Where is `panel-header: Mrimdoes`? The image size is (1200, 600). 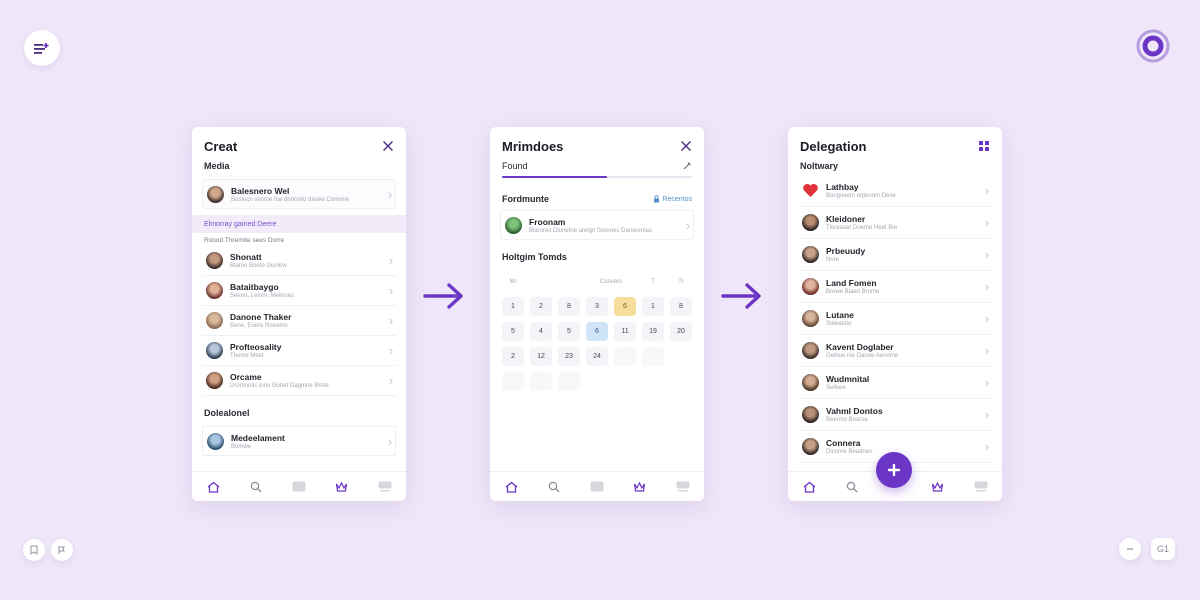
panel-header: Mrimdoes is located at coordinates (597, 146).